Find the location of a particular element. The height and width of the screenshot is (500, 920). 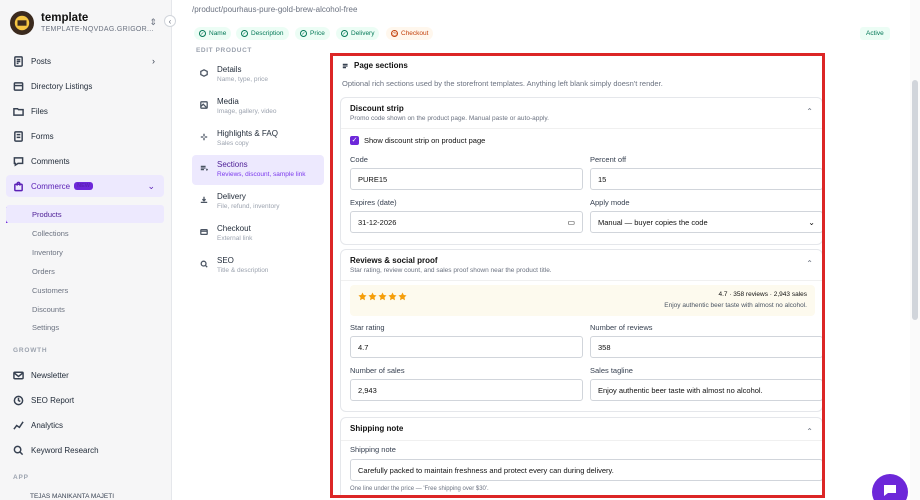

apply-mode-select: Manual — buyer copies the code ⌄ is located at coordinates (706, 222).